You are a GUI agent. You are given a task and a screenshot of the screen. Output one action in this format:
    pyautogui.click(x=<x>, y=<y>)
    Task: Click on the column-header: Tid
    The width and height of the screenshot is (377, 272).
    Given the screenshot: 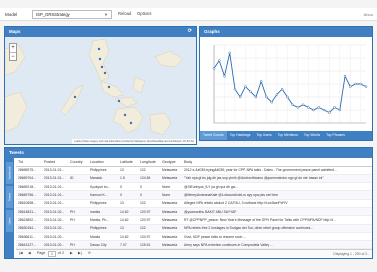 What is the action you would take?
    pyautogui.click(x=29, y=163)
    